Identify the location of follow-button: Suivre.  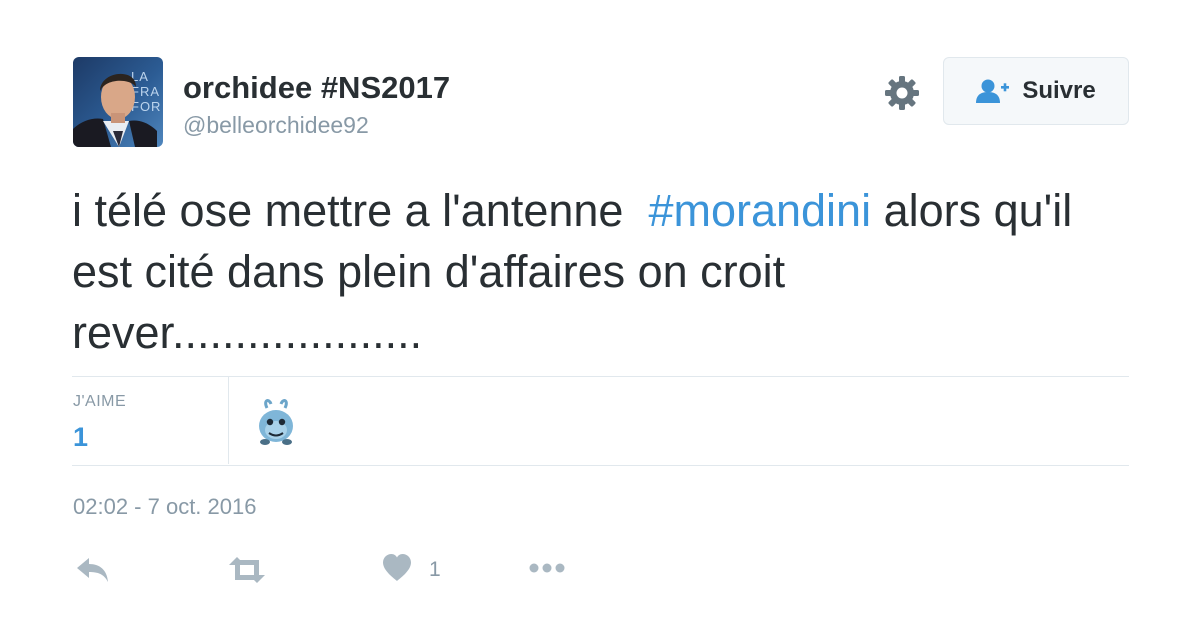
(1036, 91).